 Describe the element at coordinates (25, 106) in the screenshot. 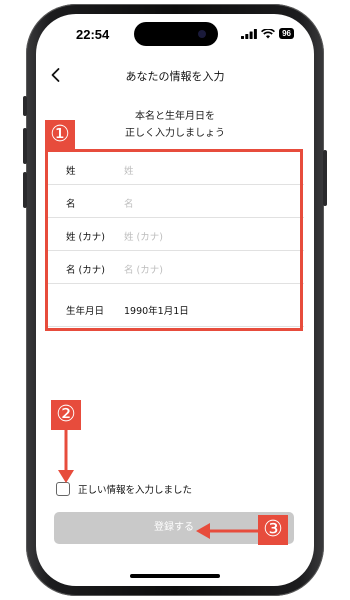

I see `side-button-action` at that location.